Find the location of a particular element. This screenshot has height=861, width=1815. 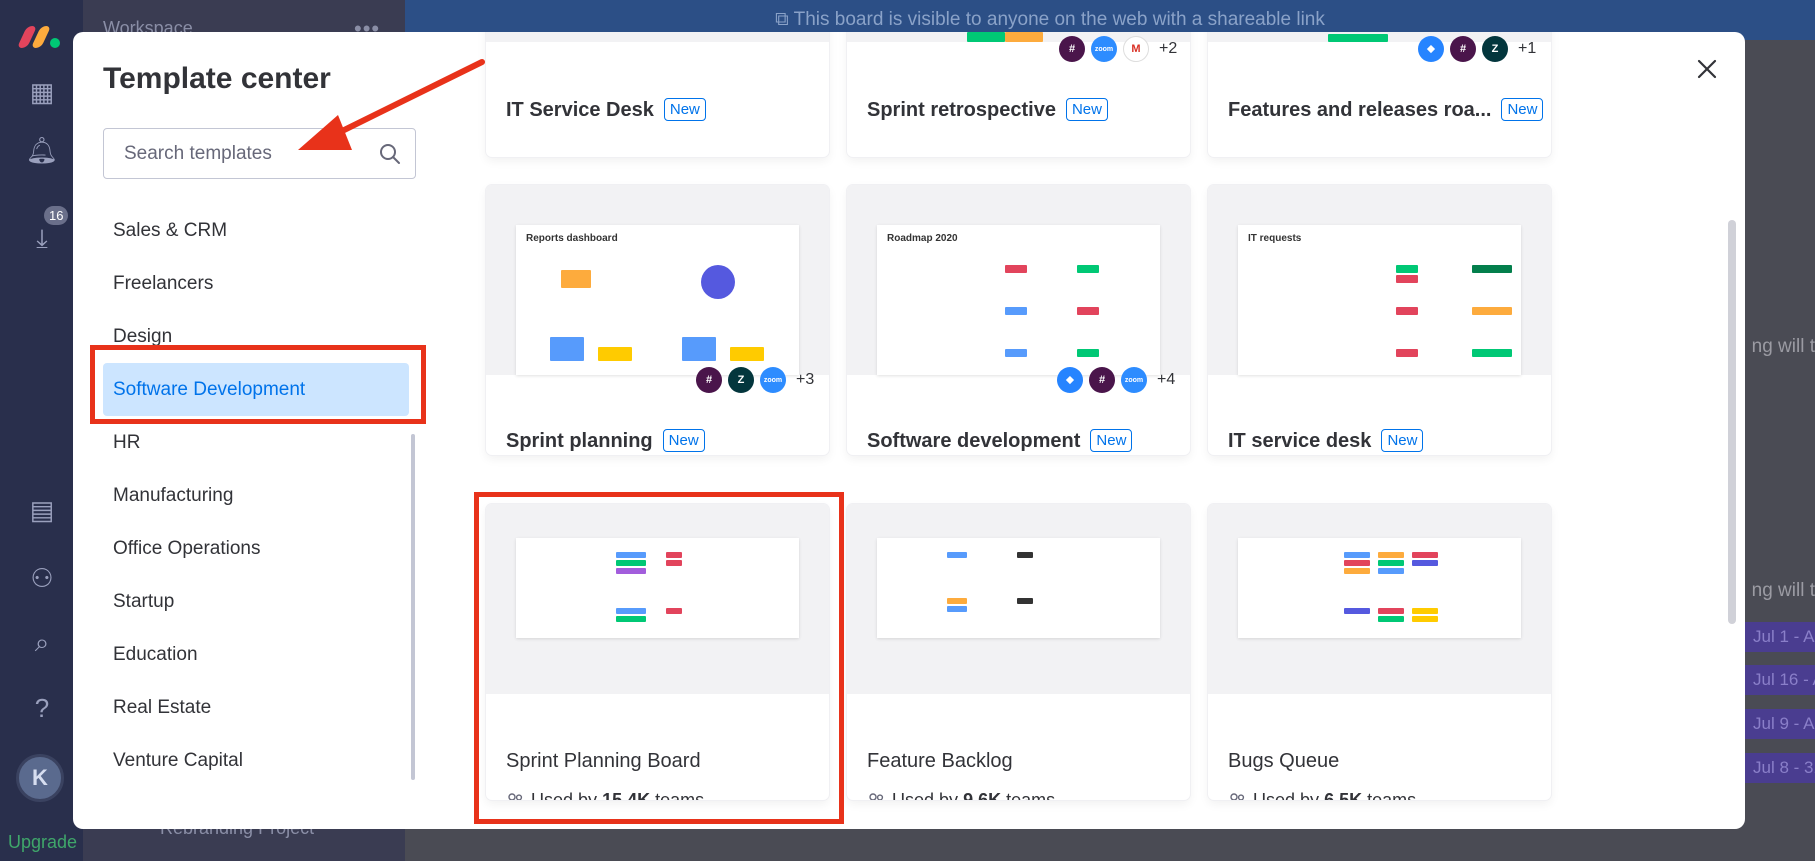

grid-icon: ▦ is located at coordinates (42, 92).